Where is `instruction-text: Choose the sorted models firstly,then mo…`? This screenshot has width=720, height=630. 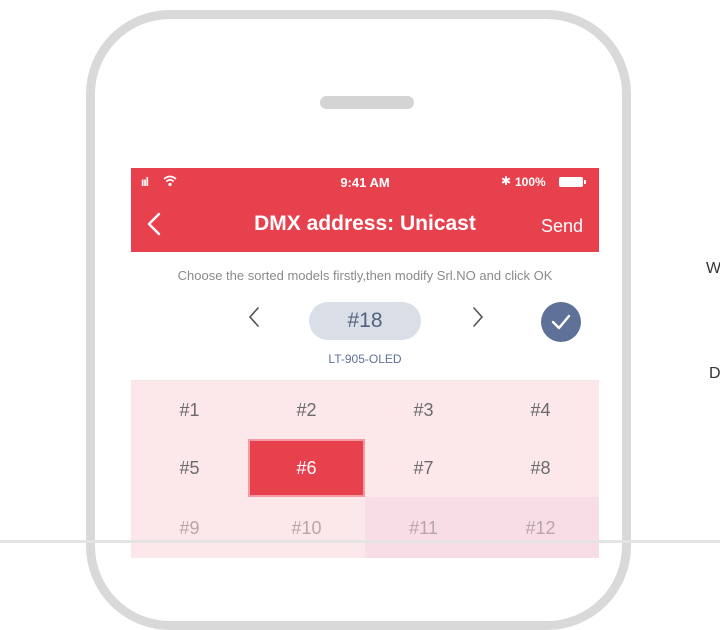 instruction-text: Choose the sorted models firstly,then mo… is located at coordinates (365, 275).